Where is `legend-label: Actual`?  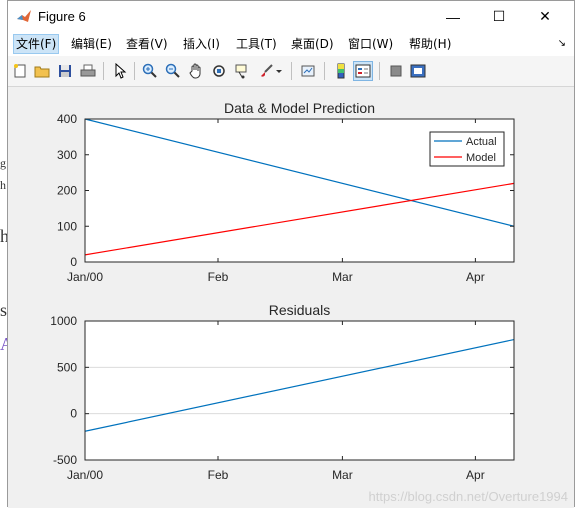 legend-label: Actual is located at coordinates (481, 142).